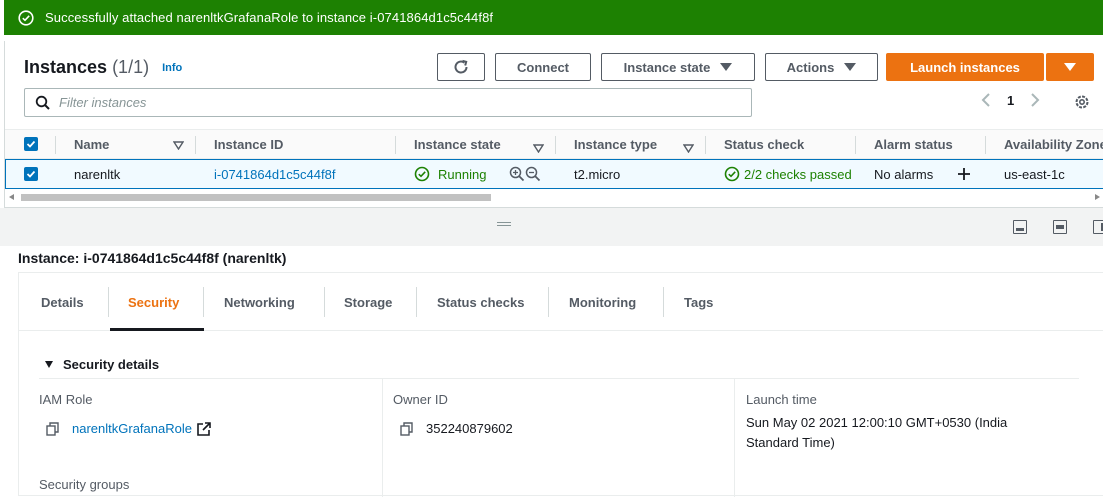 The width and height of the screenshot is (1103, 497). I want to click on column-header-instance-id: Instance ID, so click(248, 144).